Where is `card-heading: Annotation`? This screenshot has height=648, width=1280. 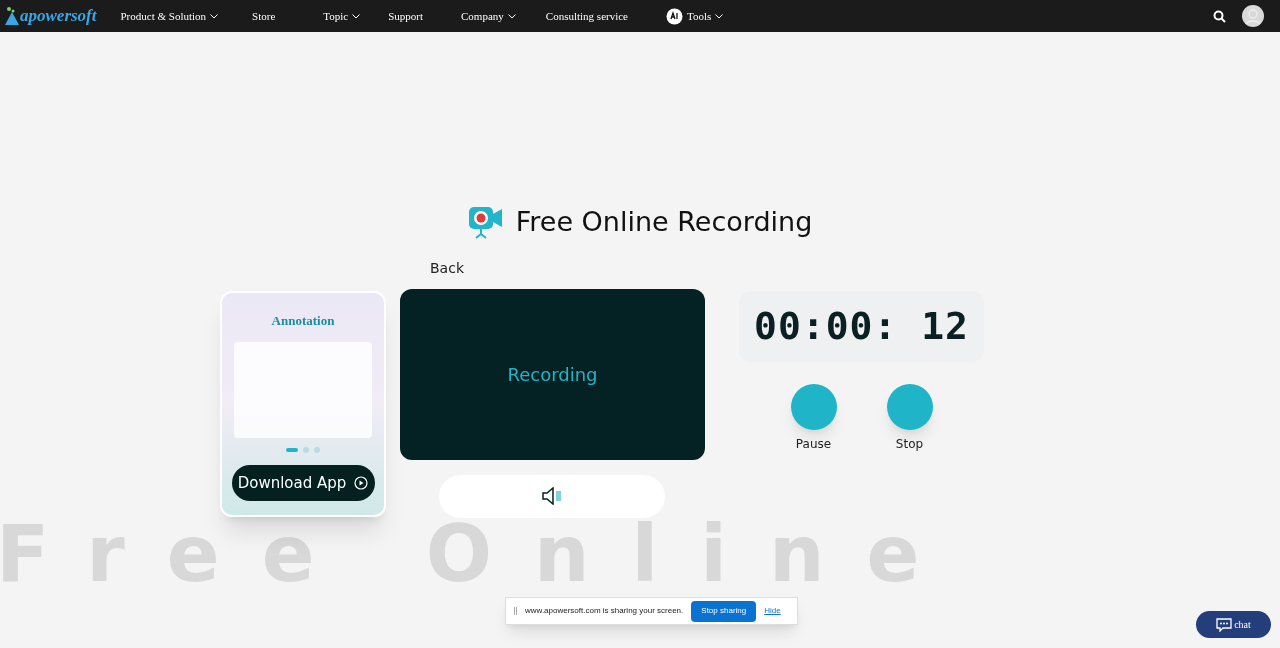 card-heading: Annotation is located at coordinates (303, 320).